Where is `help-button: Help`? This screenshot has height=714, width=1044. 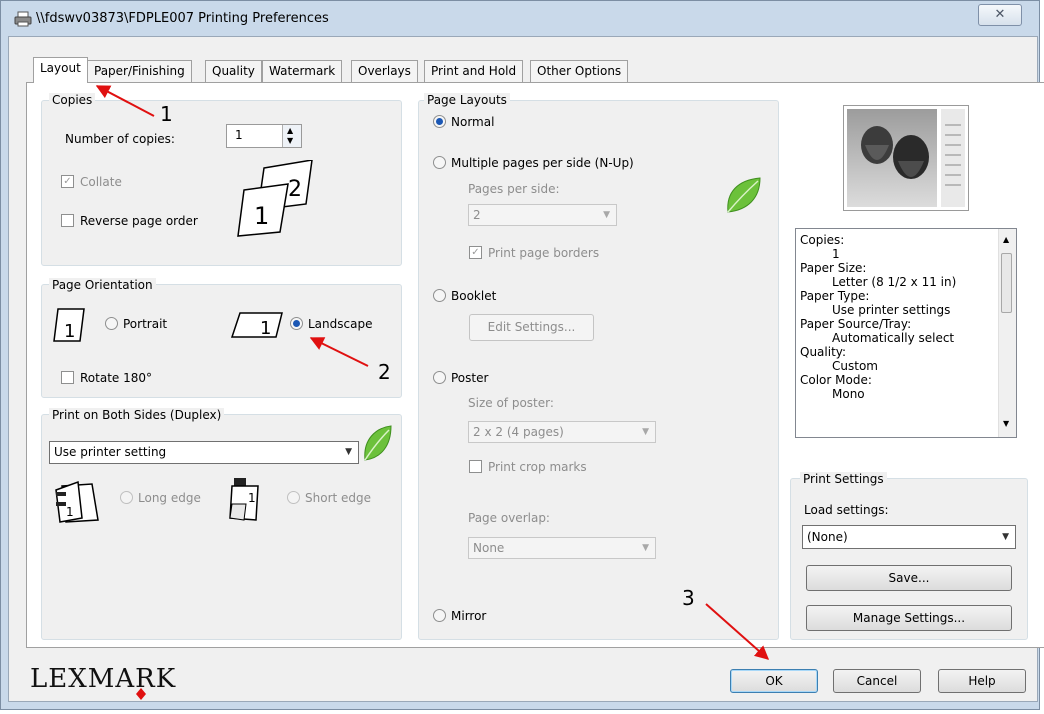
help-button: Help is located at coordinates (982, 681).